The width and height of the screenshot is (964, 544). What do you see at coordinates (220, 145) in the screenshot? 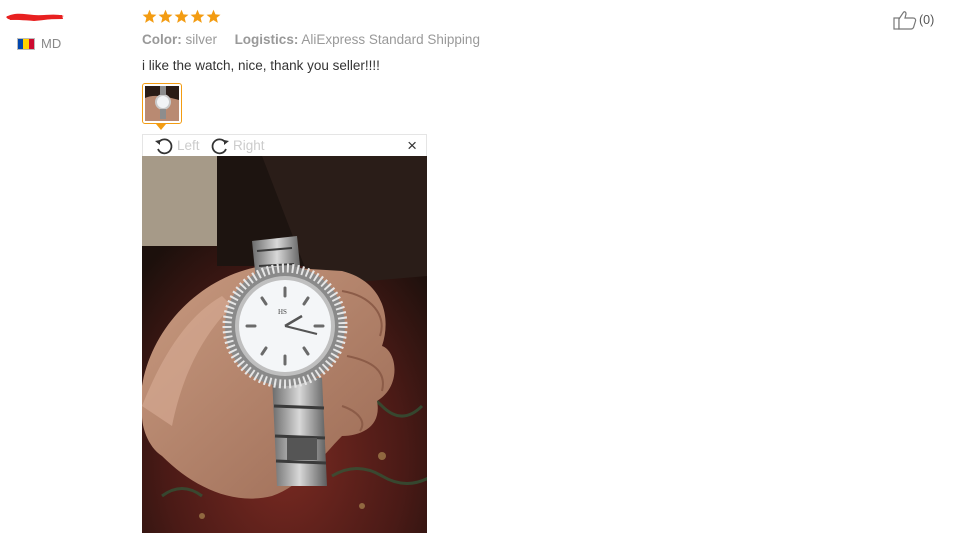
I see `rotate-right-icon` at bounding box center [220, 145].